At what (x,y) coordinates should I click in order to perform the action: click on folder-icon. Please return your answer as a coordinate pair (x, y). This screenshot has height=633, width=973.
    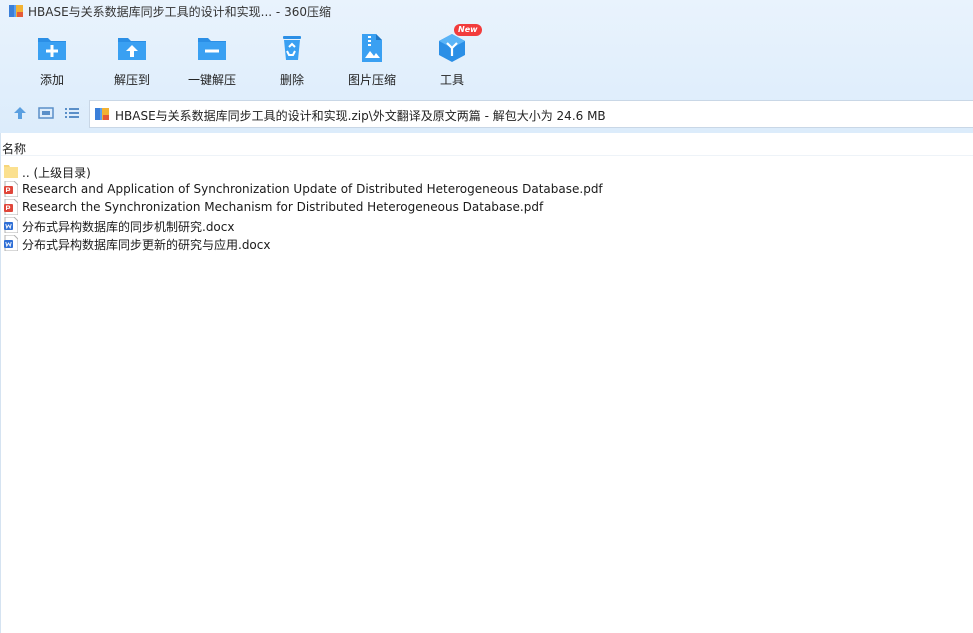
    Looking at the image, I should click on (11, 171).